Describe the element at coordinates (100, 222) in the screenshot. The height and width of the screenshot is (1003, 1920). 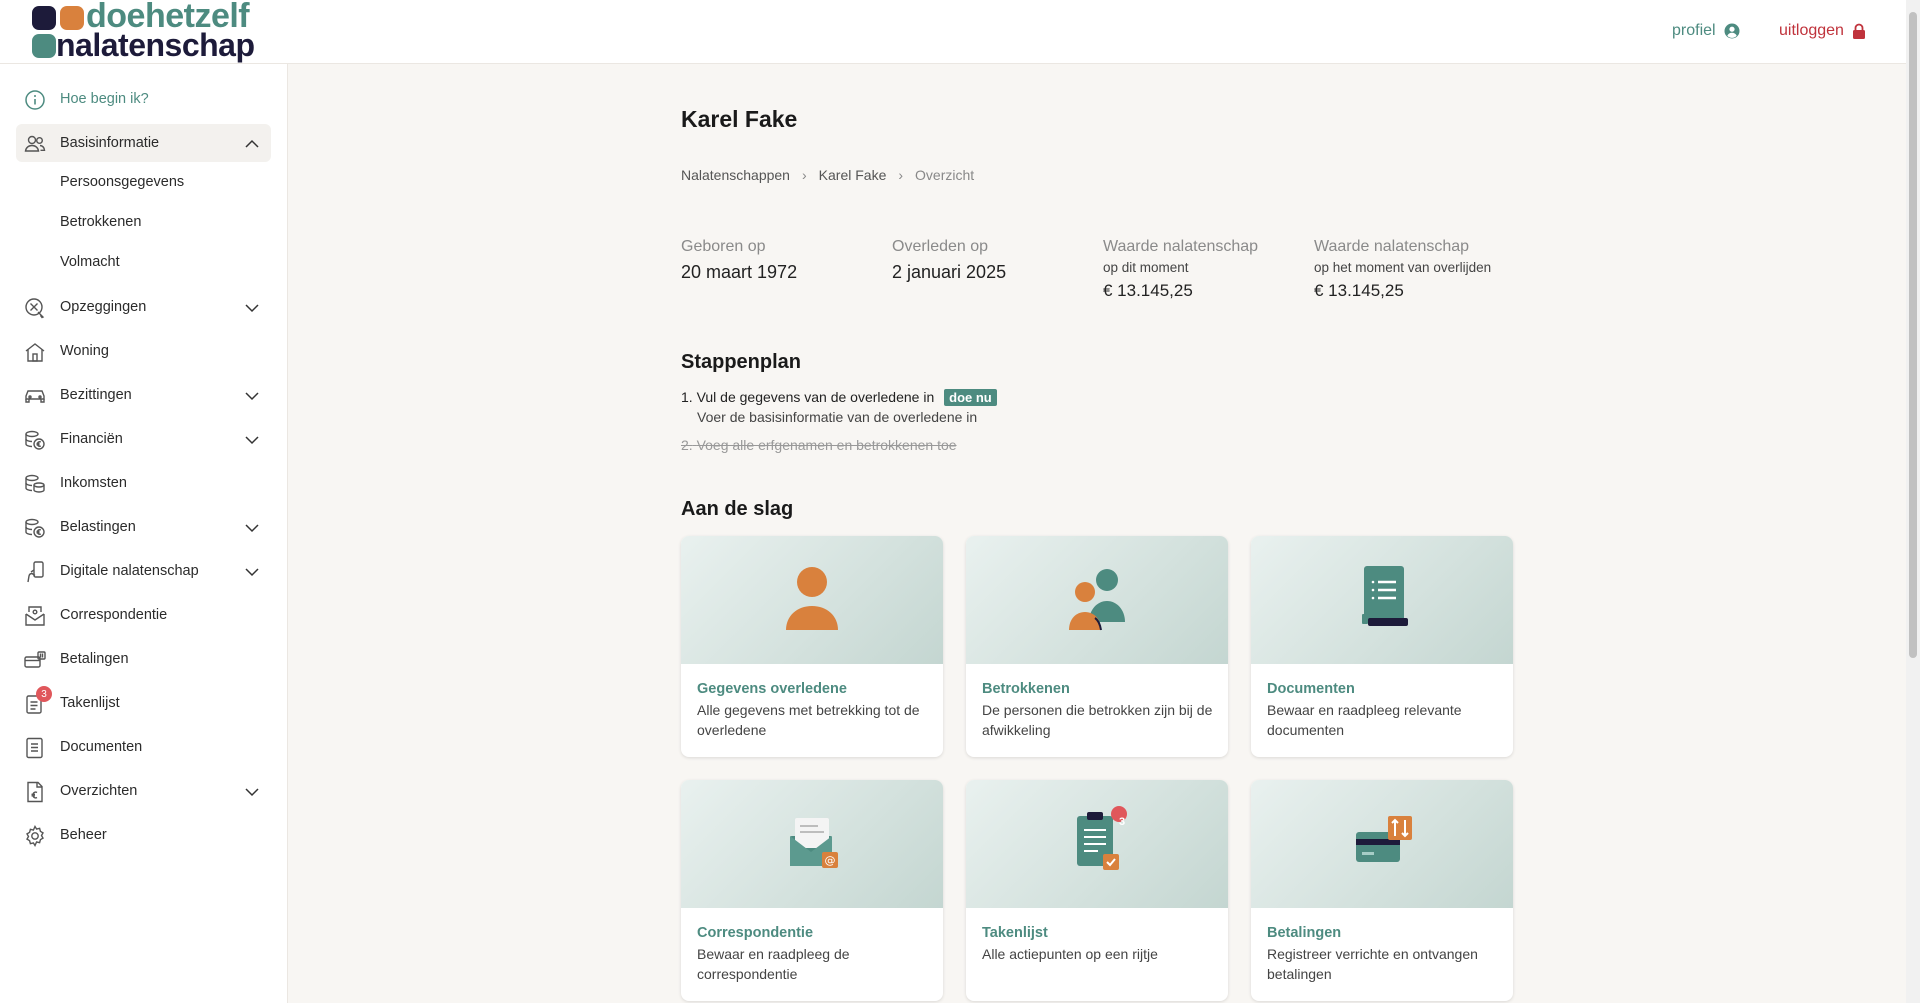
I see `sidebar-subitem-betrokkenen: Betrokkenen` at that location.